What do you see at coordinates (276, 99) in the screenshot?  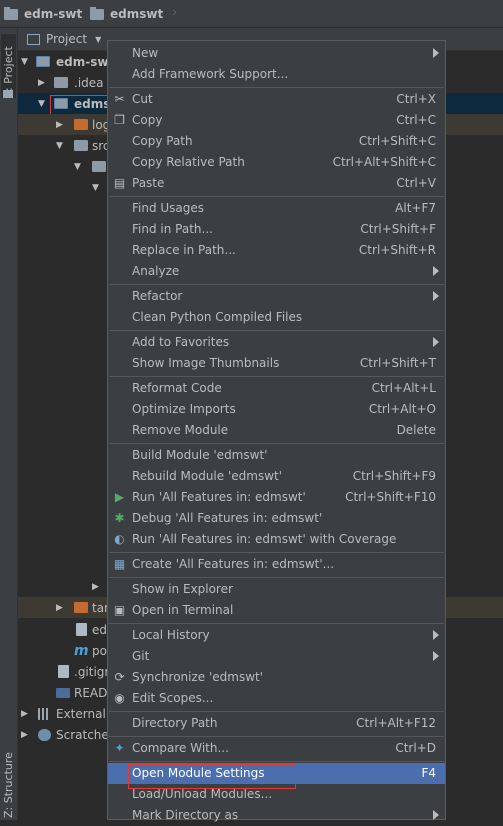 I see `menu-item-cut: ✂ Cut Ctrl+X` at bounding box center [276, 99].